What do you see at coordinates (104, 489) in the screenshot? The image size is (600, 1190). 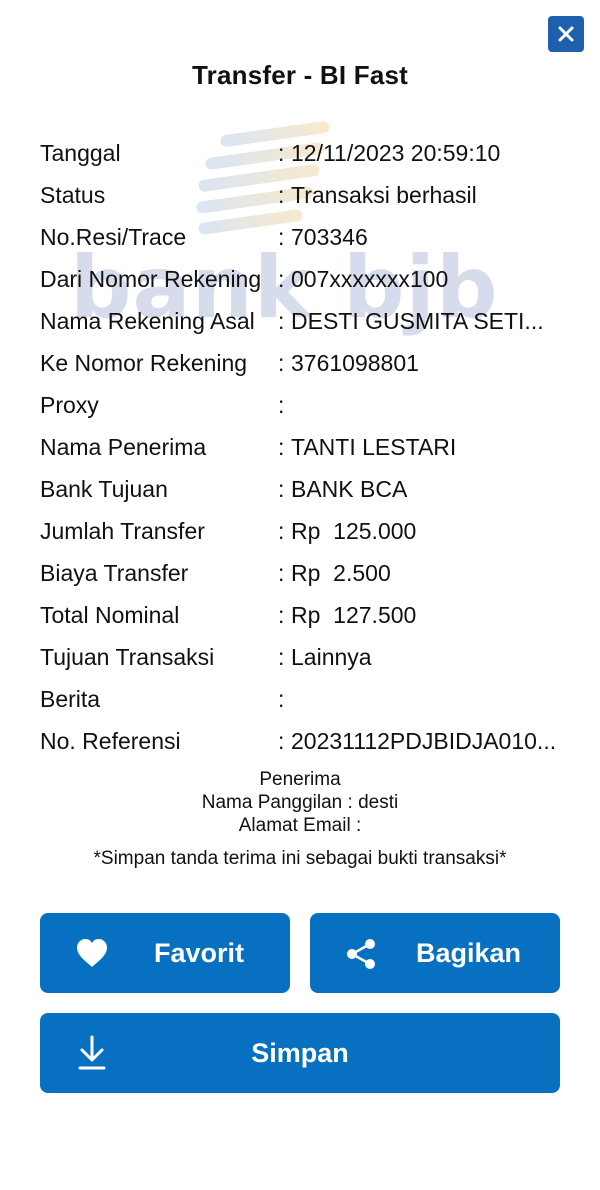 I see `detail-label: Bank Tujuan` at bounding box center [104, 489].